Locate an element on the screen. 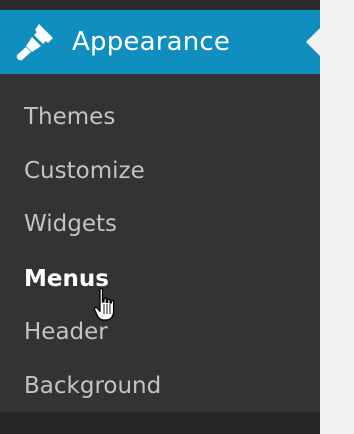  sidebar-bottom-edge is located at coordinates (160, 423).